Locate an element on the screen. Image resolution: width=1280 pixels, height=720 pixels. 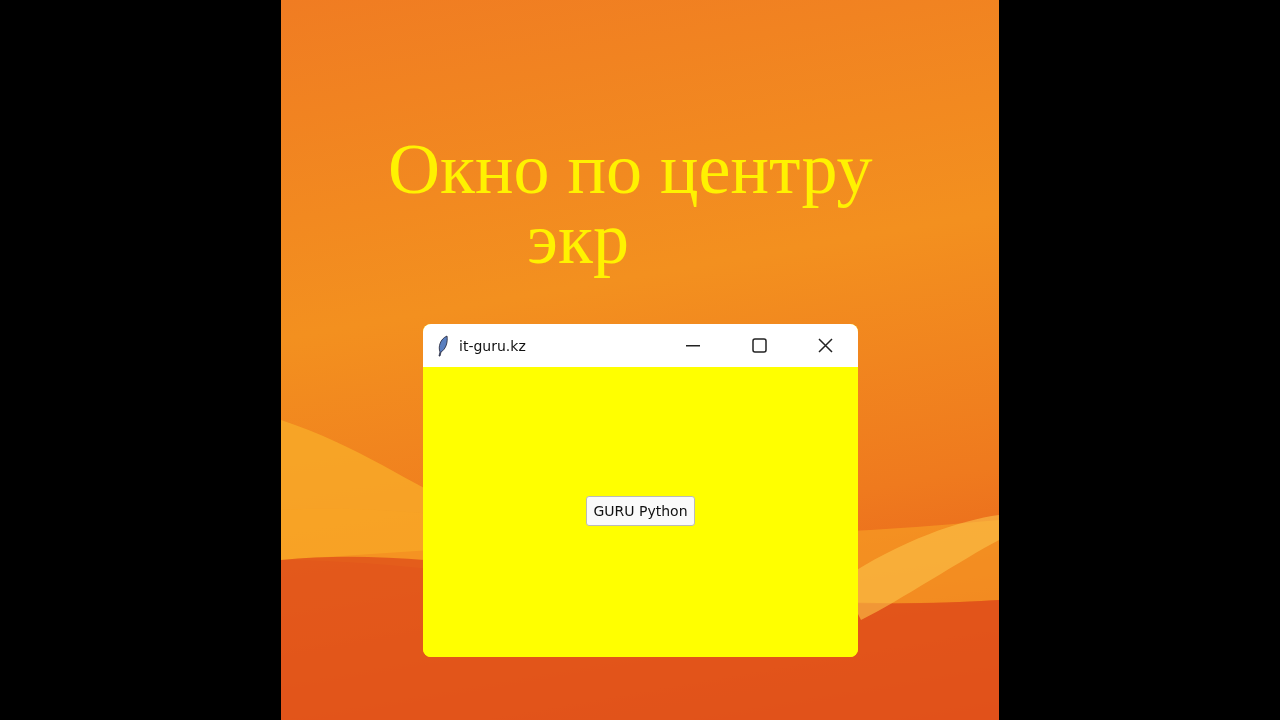
maximize-icon is located at coordinates (759, 345).